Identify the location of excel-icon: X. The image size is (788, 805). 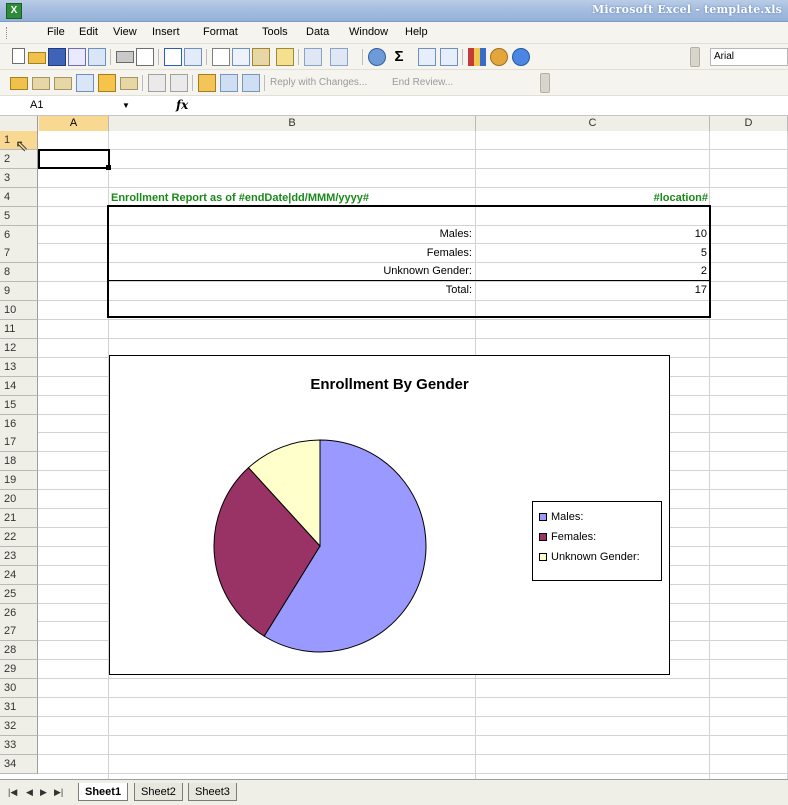
(14, 11).